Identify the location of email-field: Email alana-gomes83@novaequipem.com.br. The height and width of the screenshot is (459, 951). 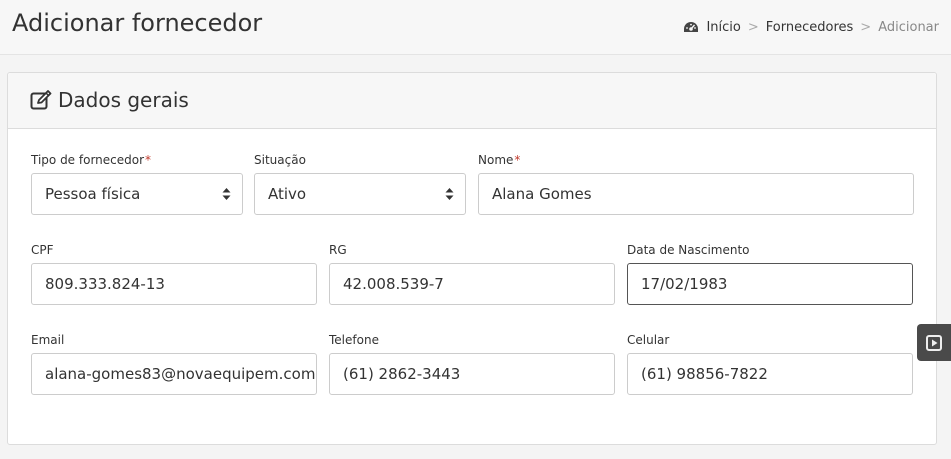
(174, 363).